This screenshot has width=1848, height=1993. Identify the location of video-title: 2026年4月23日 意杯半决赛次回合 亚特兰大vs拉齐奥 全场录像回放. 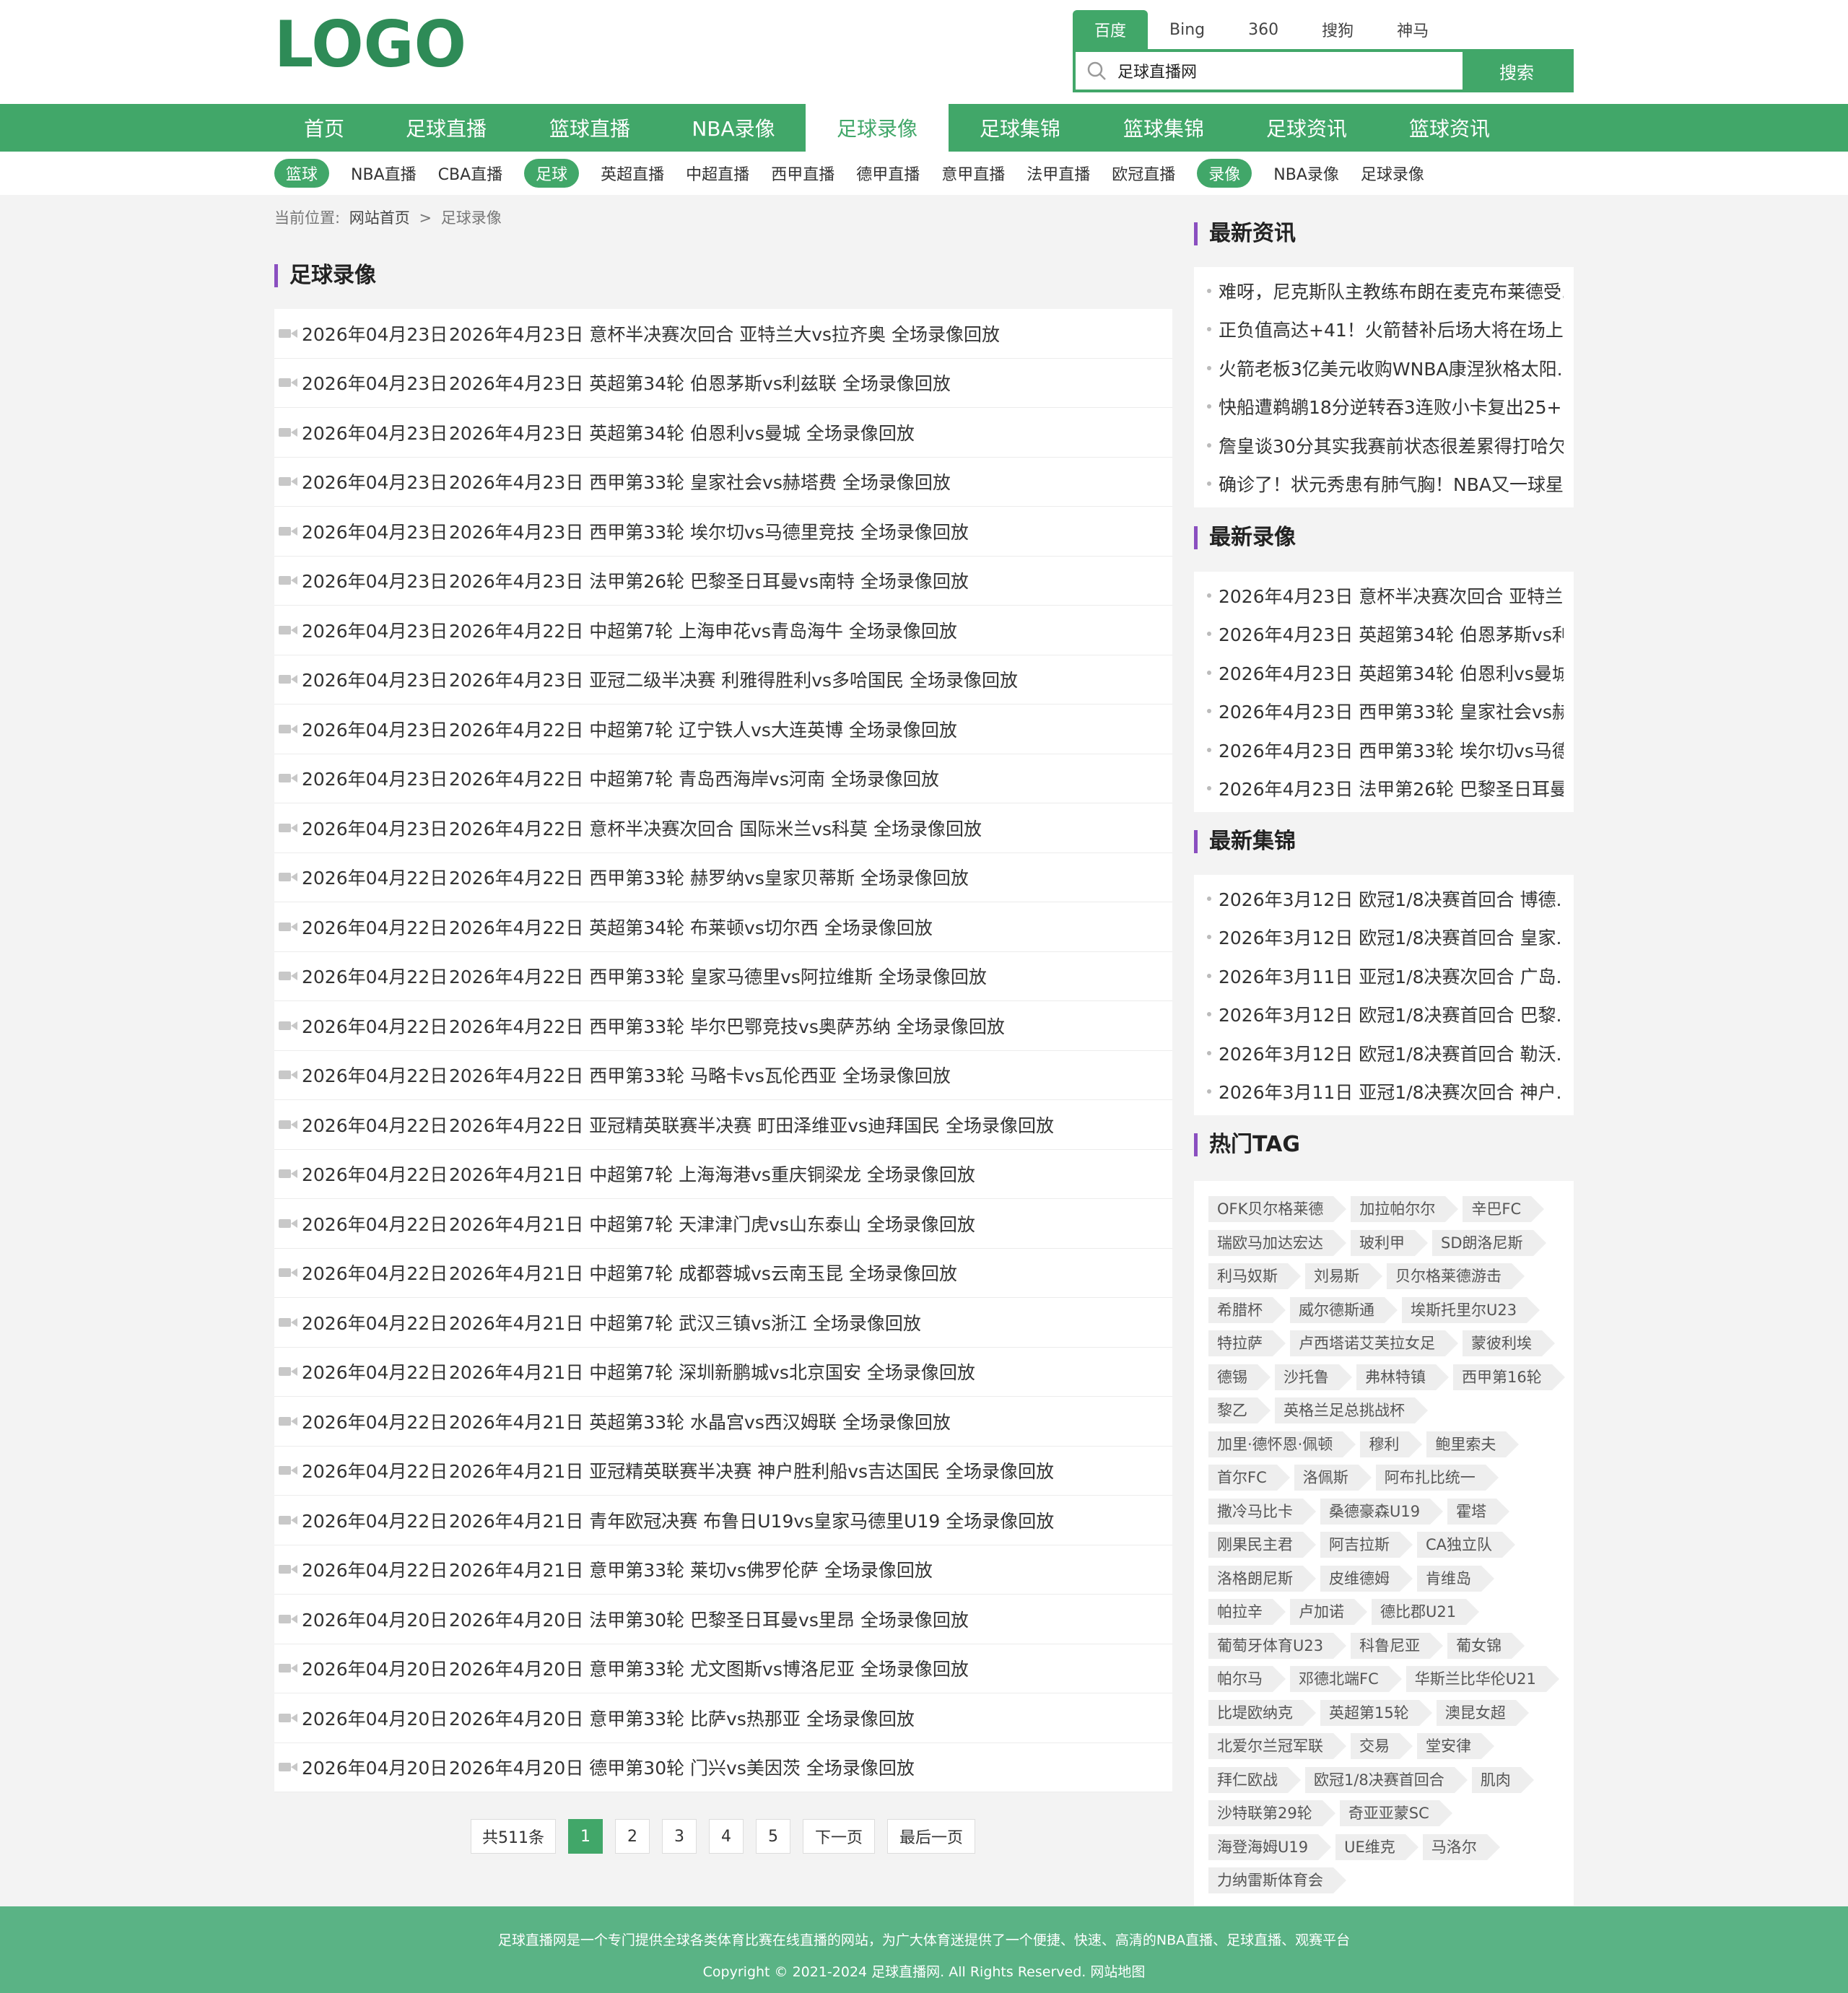
(724, 333).